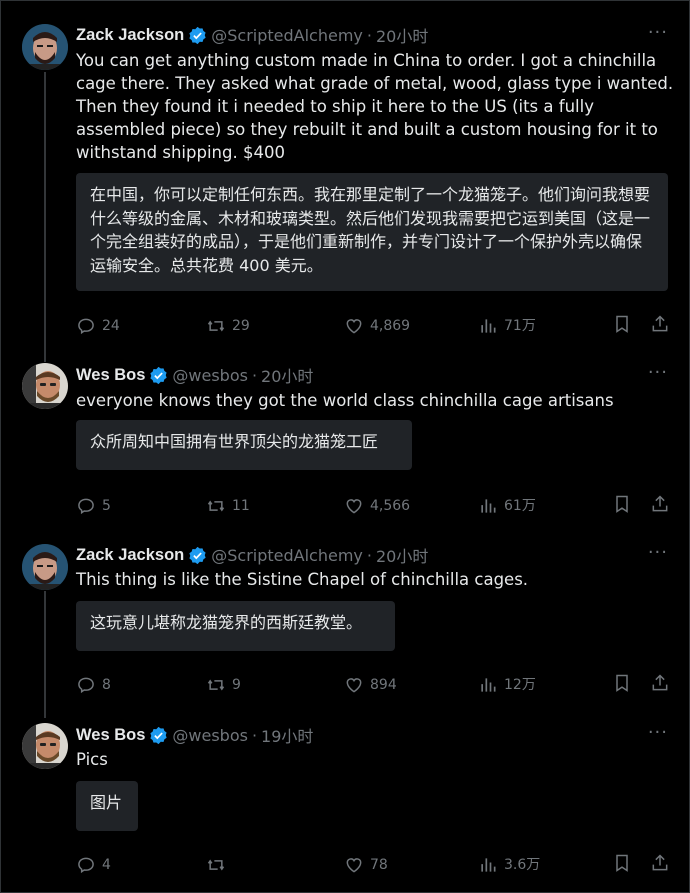 The height and width of the screenshot is (893, 690). I want to click on like-button: 894, so click(370, 685).